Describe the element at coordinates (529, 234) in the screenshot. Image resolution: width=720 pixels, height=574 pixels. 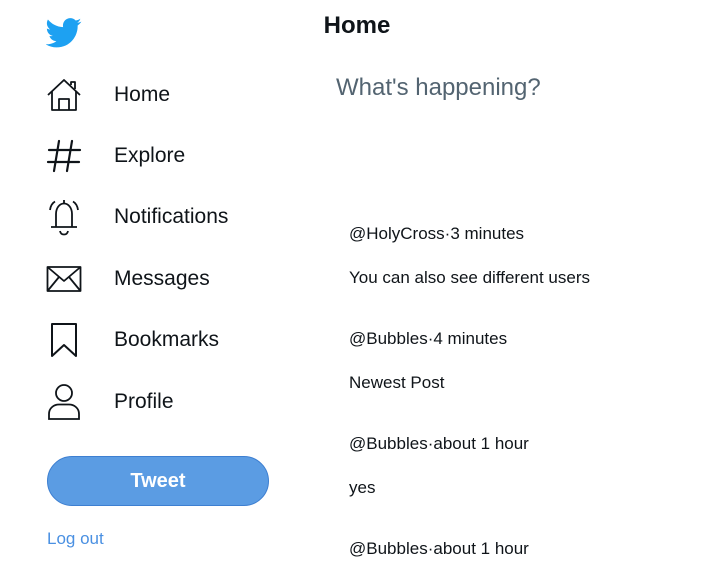
I see `post-meta: @HolyCross·3 minutes` at that location.